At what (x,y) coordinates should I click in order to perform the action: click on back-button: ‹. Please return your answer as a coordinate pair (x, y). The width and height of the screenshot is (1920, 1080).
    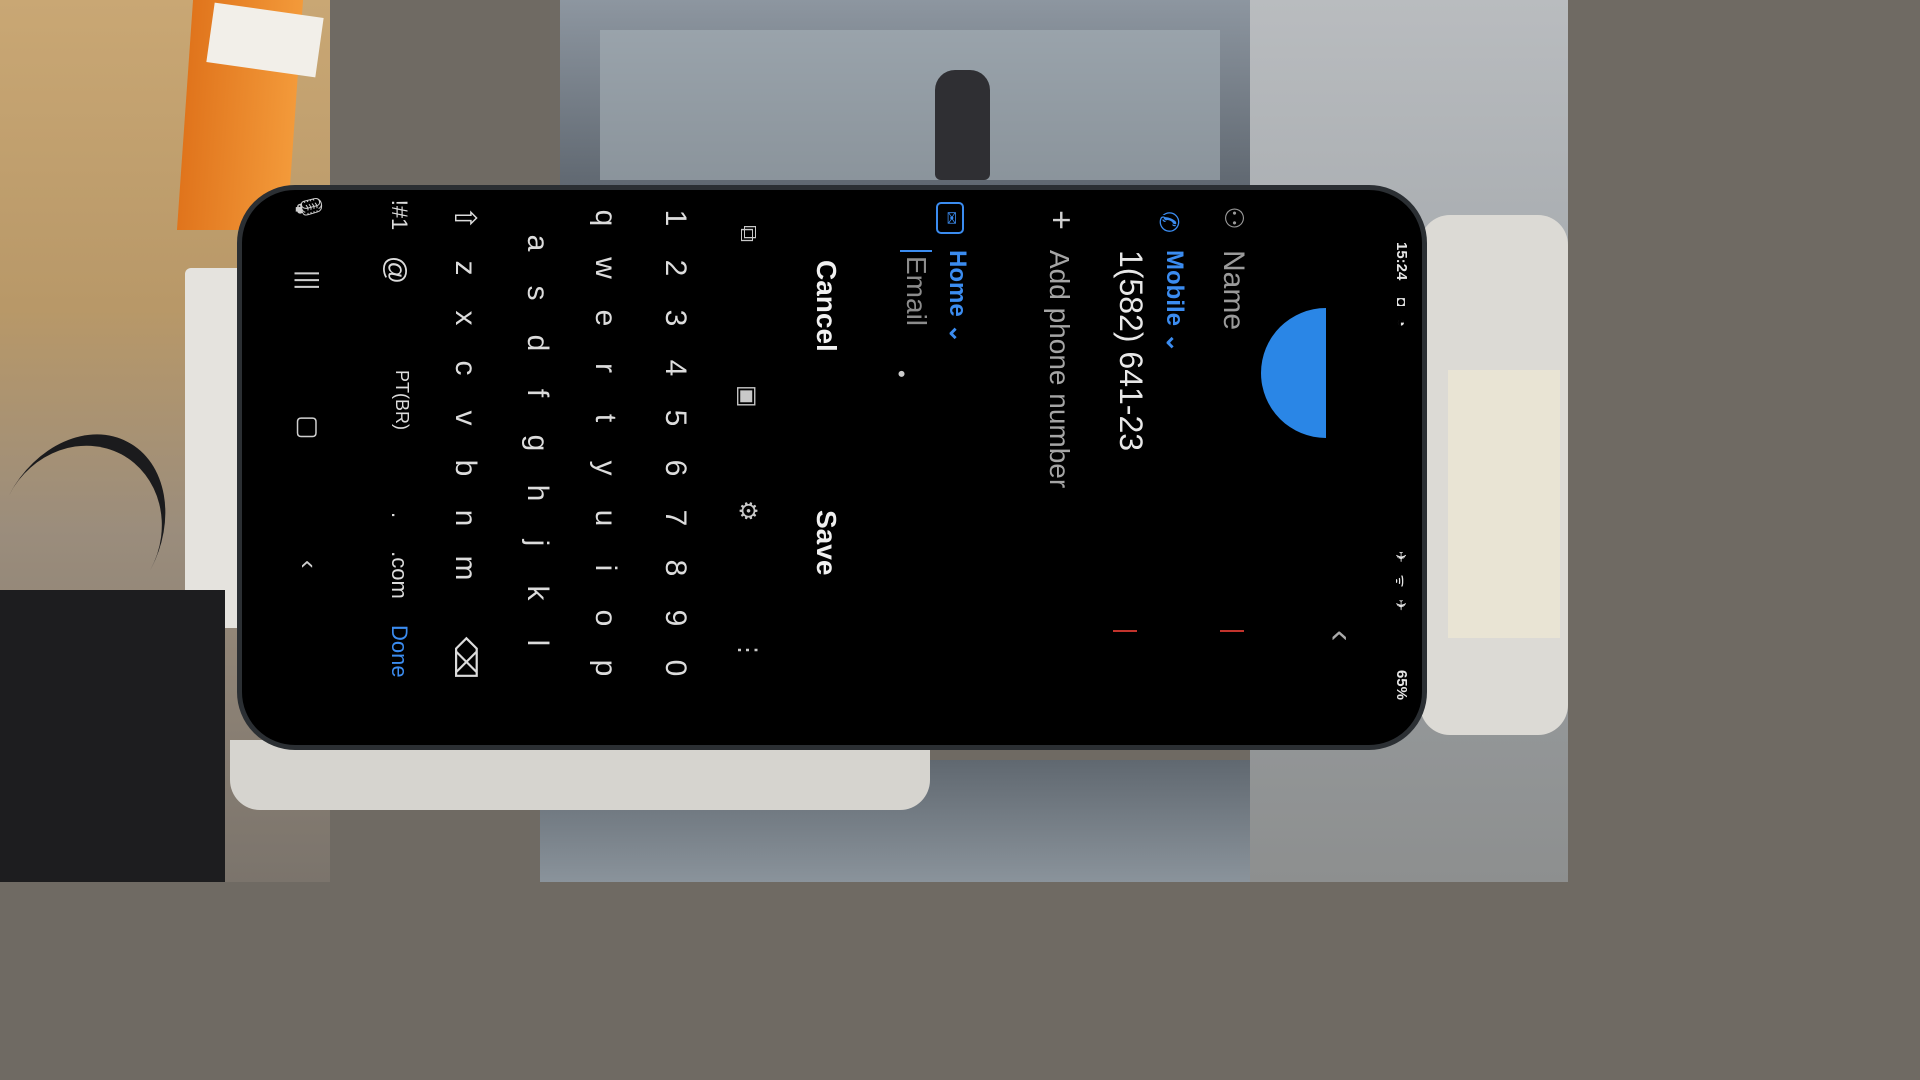
    Looking at the image, I should click on (308, 564).